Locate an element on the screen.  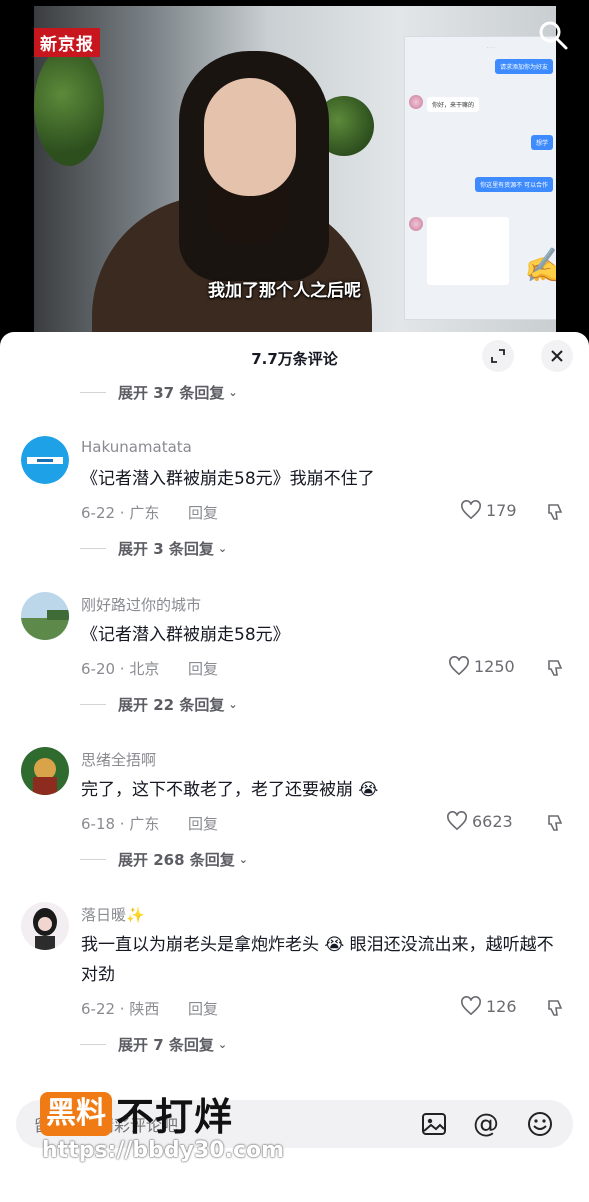
news-logo: 新京报 is located at coordinates (67, 42).